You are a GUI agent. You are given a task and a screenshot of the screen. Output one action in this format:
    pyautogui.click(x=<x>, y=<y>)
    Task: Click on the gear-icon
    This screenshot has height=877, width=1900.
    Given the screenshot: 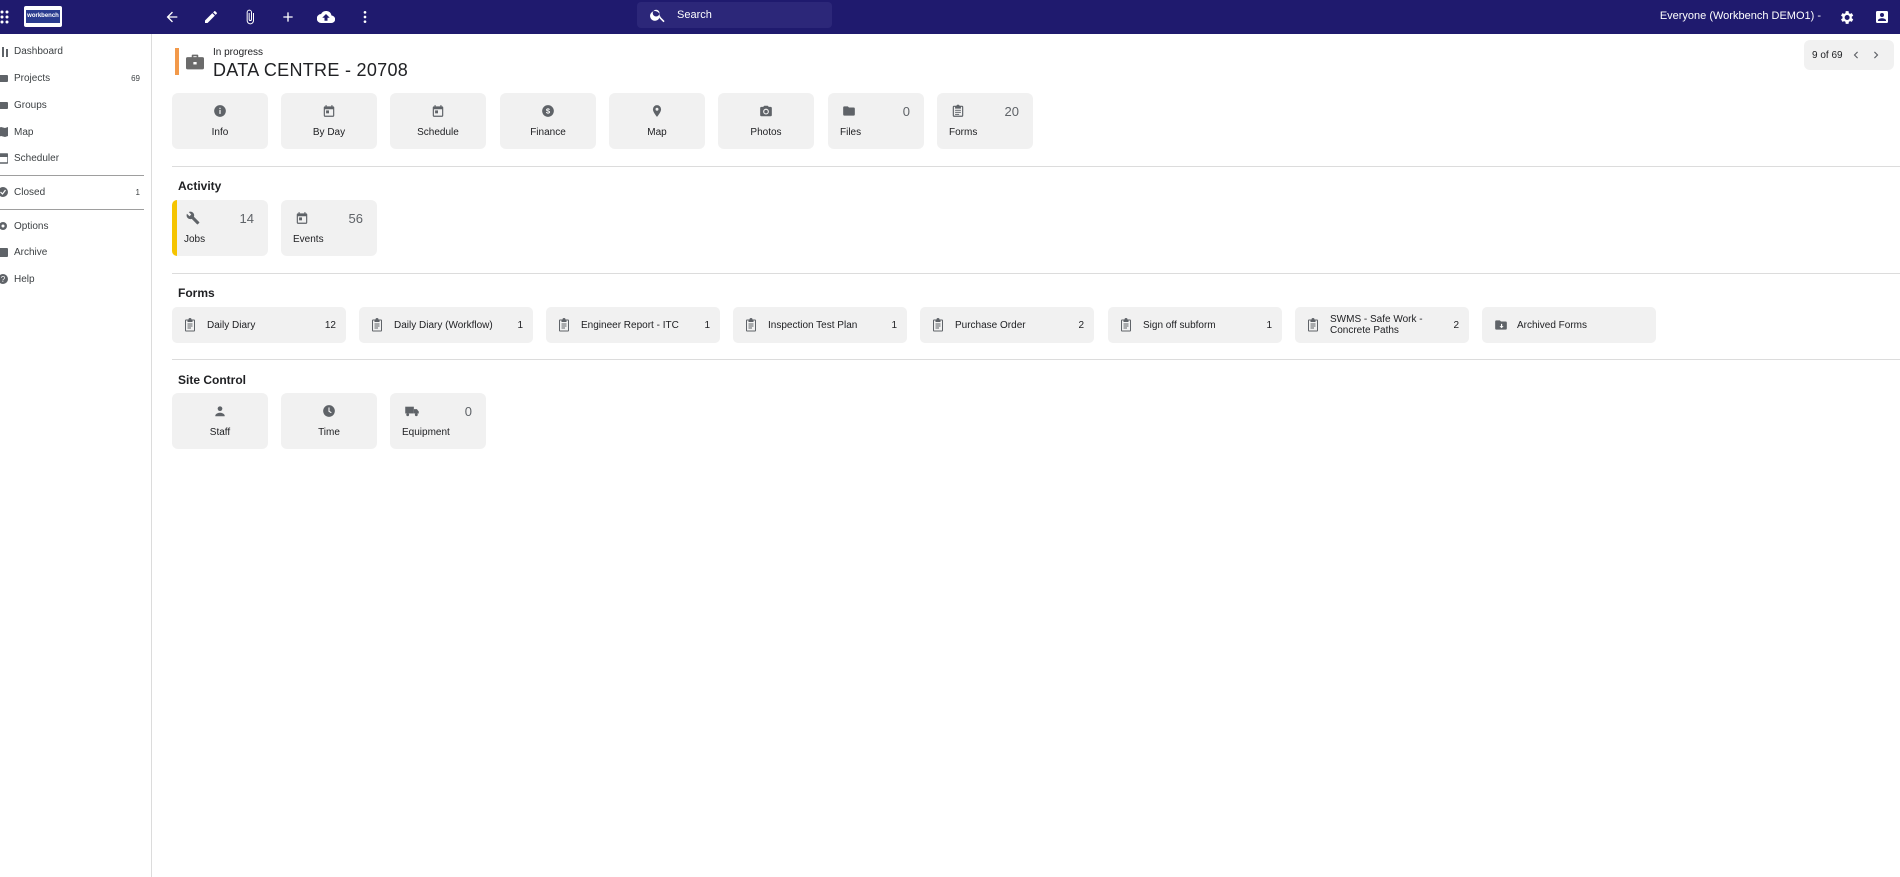 What is the action you would take?
    pyautogui.click(x=1846, y=17)
    